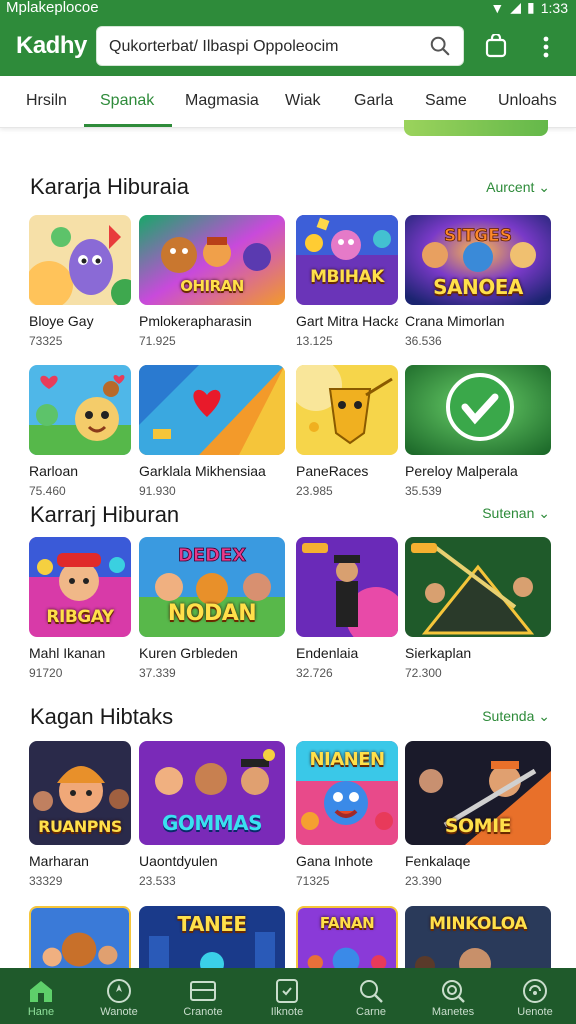  I want to click on app-thumbnail: TANEE, so click(212, 941).